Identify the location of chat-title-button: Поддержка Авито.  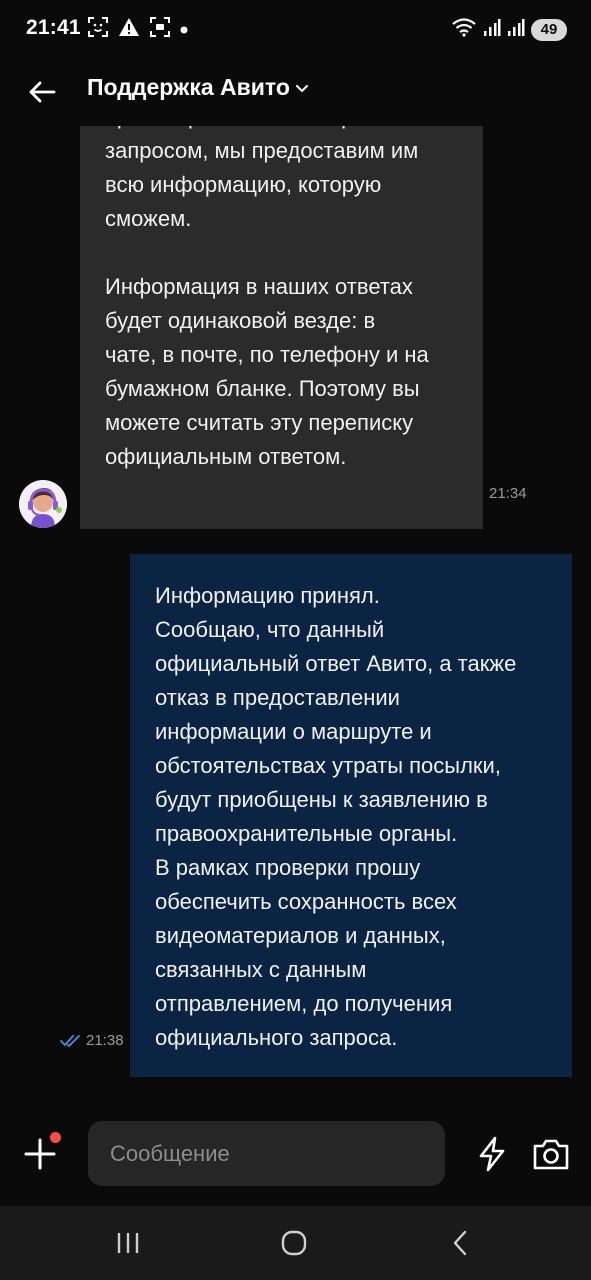
(198, 87).